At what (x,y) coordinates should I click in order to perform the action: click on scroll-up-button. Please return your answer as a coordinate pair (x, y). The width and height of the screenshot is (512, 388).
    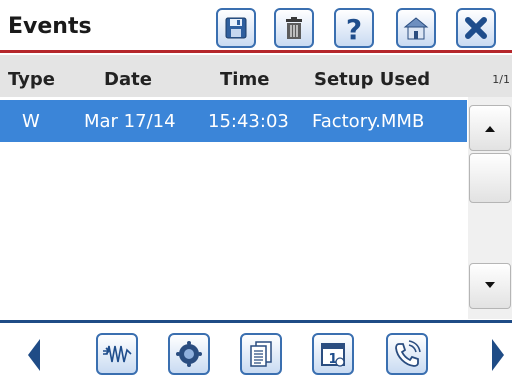
    Looking at the image, I should click on (490, 128).